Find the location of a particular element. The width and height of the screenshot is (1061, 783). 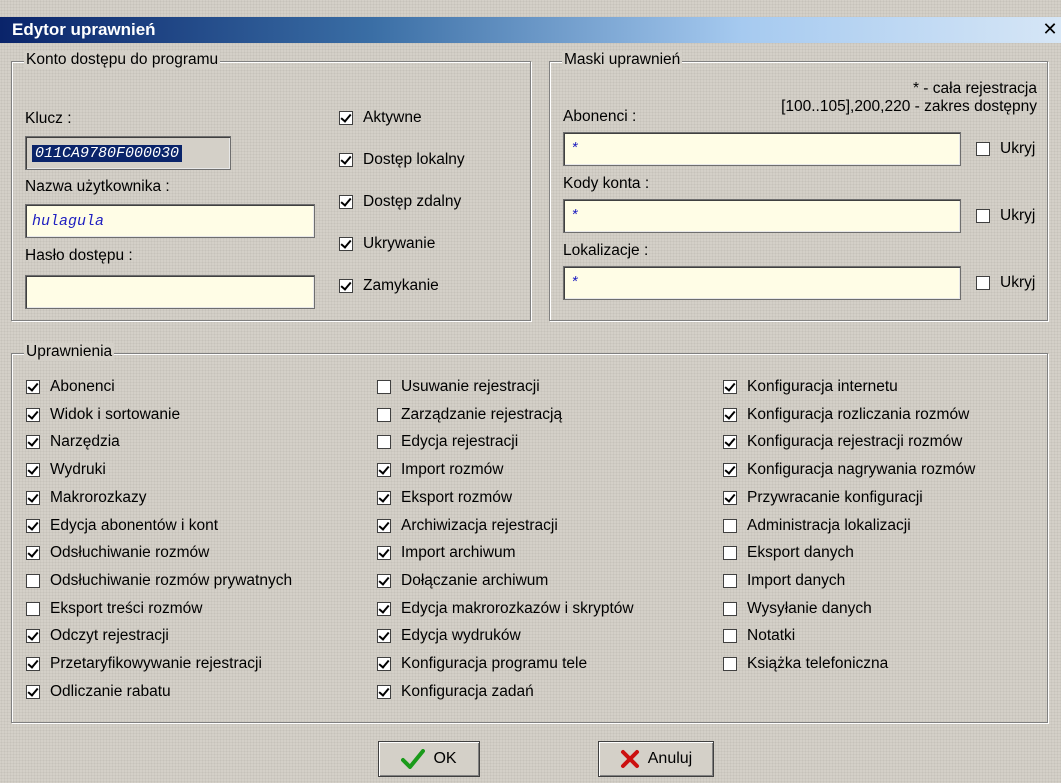

flag-checkbox: Dostęp zdalny is located at coordinates (400, 202).